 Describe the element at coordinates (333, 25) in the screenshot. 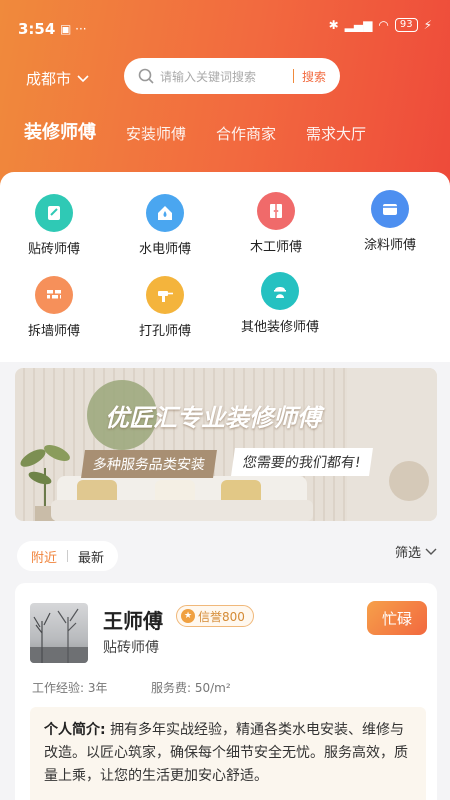

I see `bluetooth-icon: ✱` at that location.